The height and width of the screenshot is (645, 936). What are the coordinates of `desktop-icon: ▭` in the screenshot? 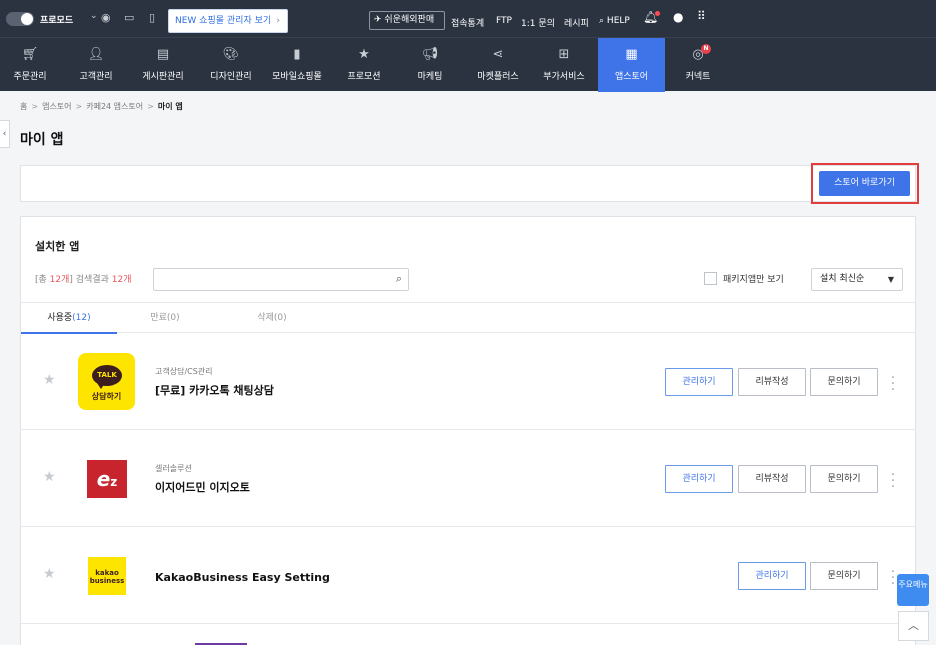 It's located at (129, 17).